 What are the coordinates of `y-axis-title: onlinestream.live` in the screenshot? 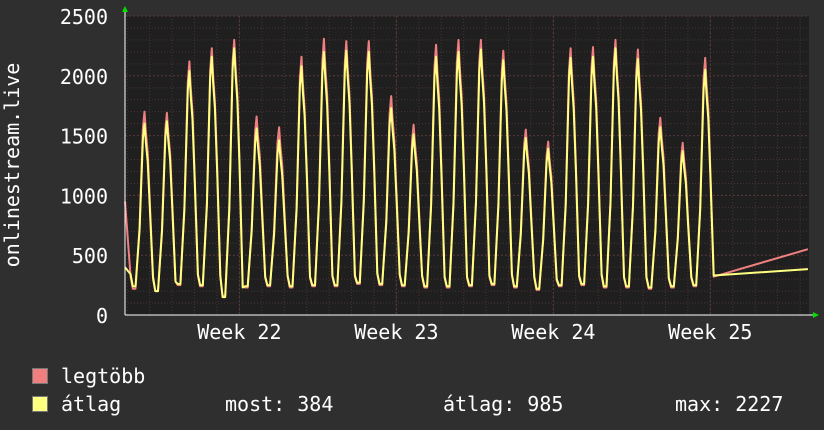 It's located at (12, 165).